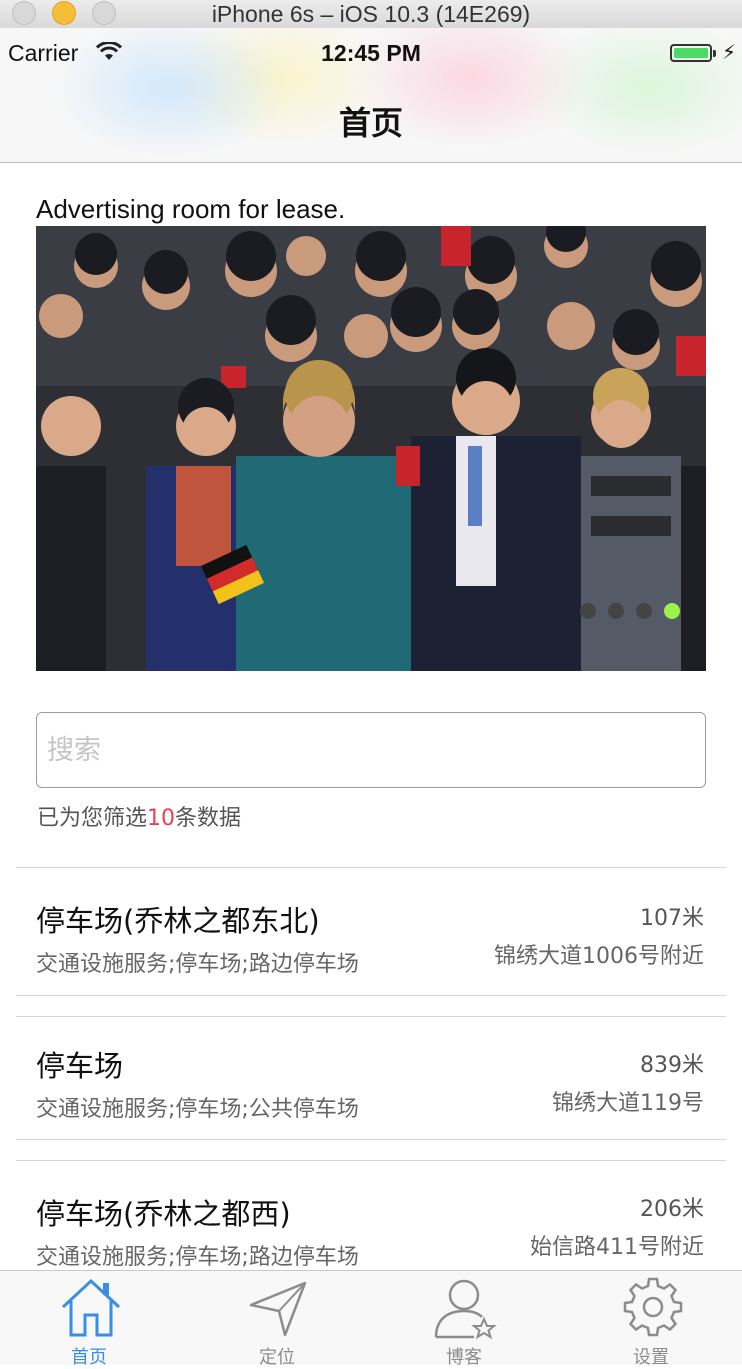 The width and height of the screenshot is (742, 1369). Describe the element at coordinates (80, 1066) in the screenshot. I see `place-name: 停车场` at that location.